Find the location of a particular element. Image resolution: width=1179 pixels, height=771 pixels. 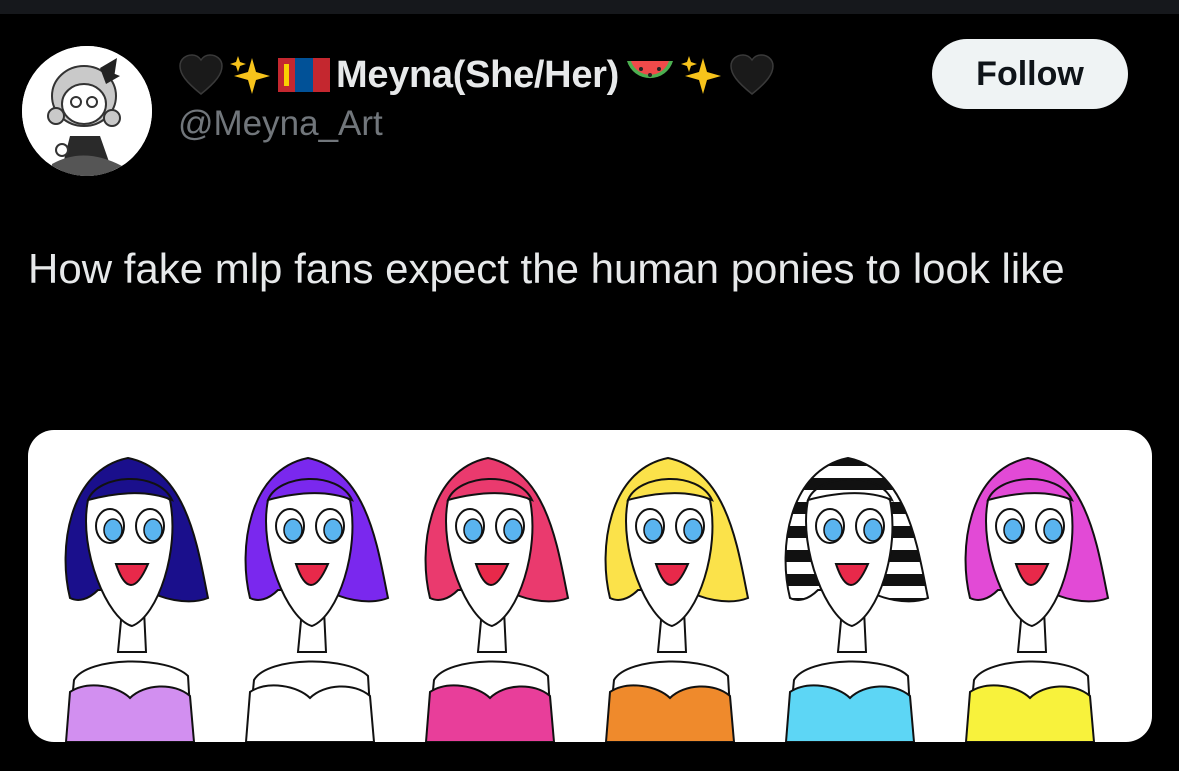

follow-button: Follow is located at coordinates (1030, 74).